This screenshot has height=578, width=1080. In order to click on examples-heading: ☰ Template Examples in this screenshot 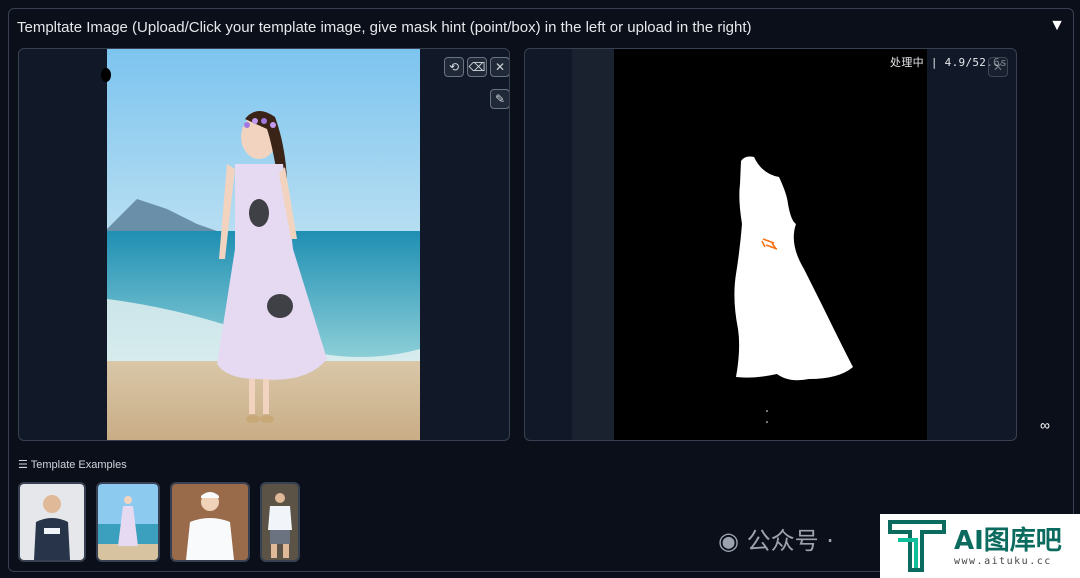, I will do `click(72, 464)`.